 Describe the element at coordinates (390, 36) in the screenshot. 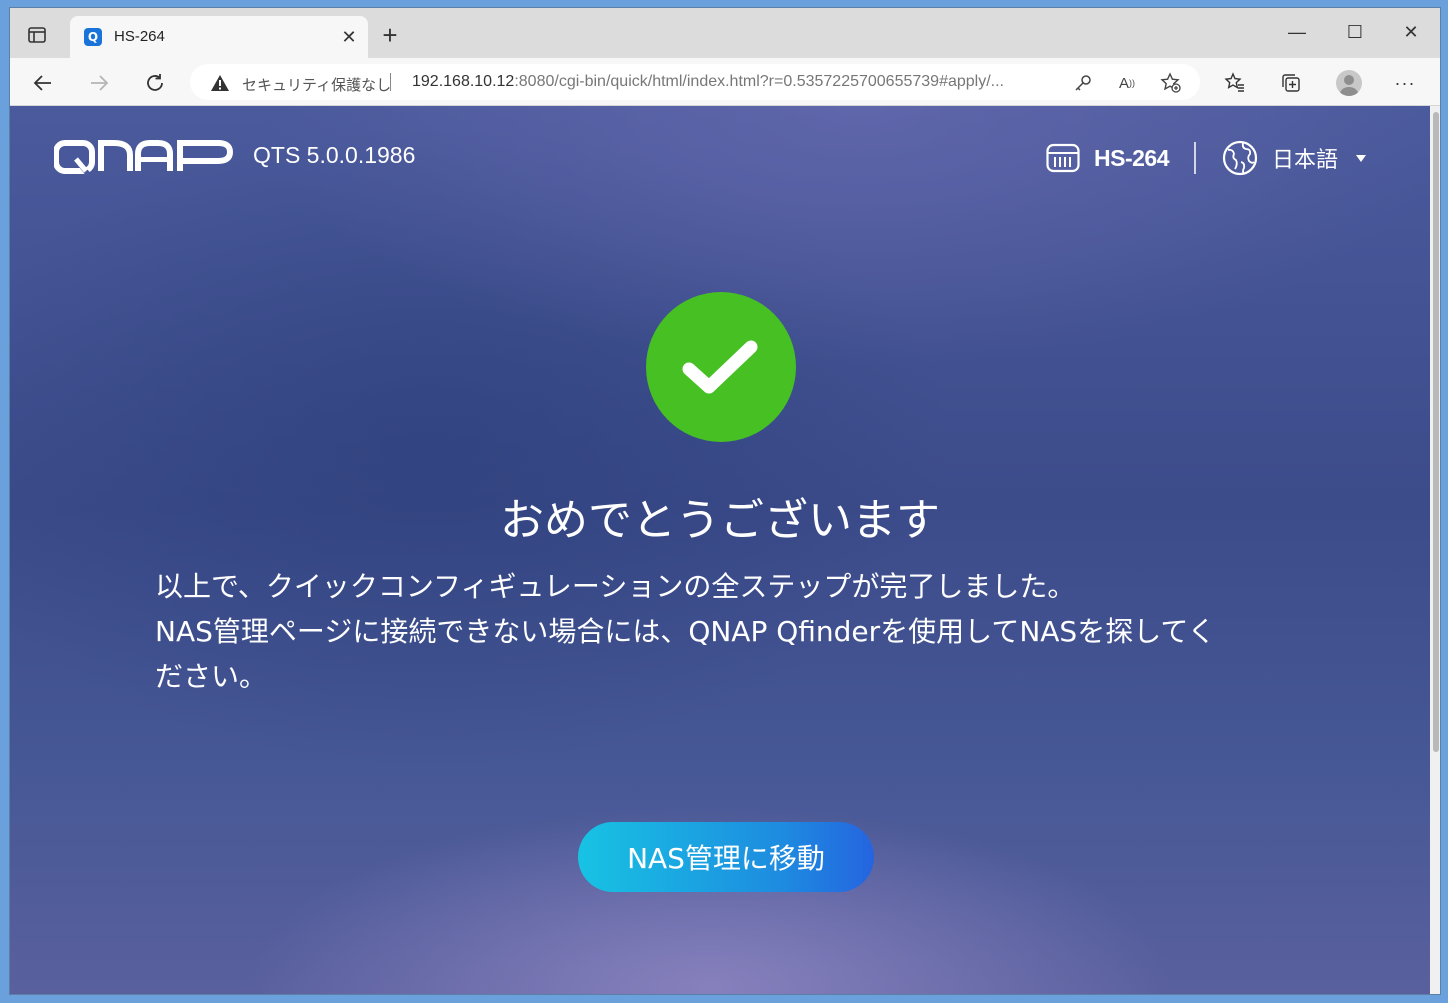

I see `new-tab-button: +` at that location.